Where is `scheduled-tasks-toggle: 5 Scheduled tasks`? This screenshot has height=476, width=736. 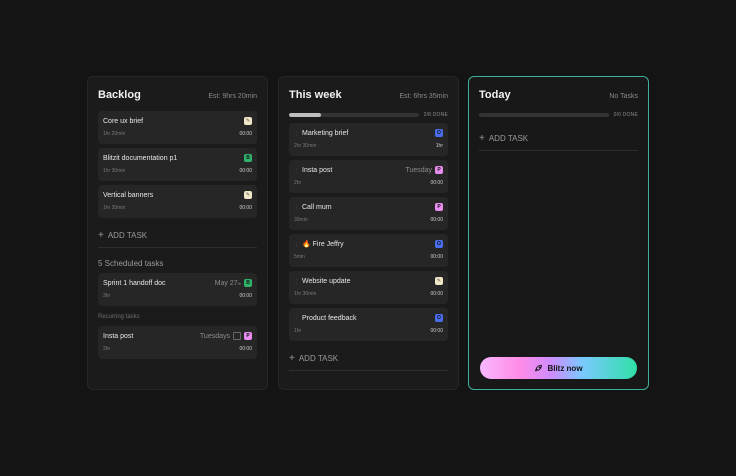
scheduled-tasks-toggle: 5 Scheduled tasks is located at coordinates (177, 264).